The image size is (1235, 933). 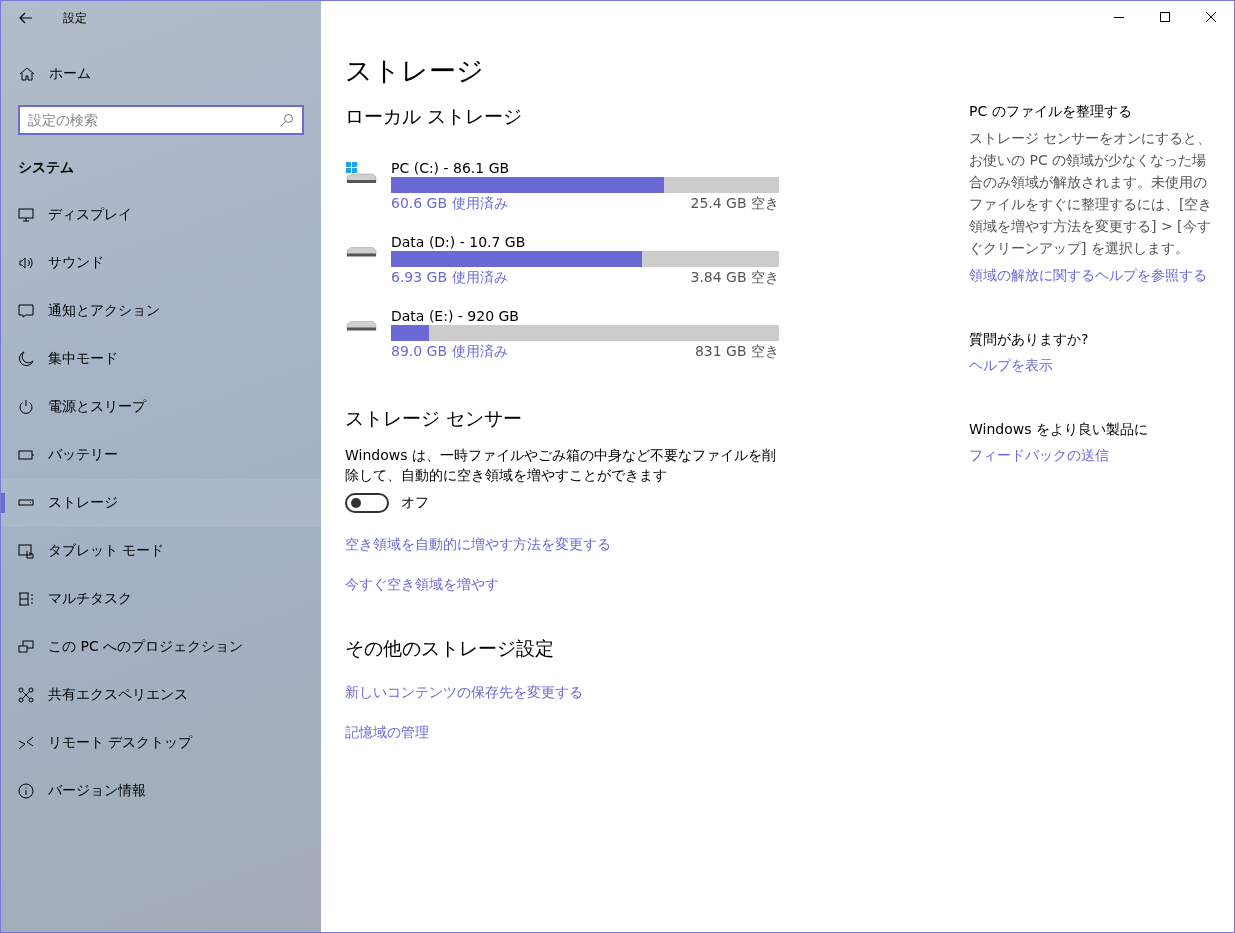 I want to click on info-icon, so click(x=26, y=791).